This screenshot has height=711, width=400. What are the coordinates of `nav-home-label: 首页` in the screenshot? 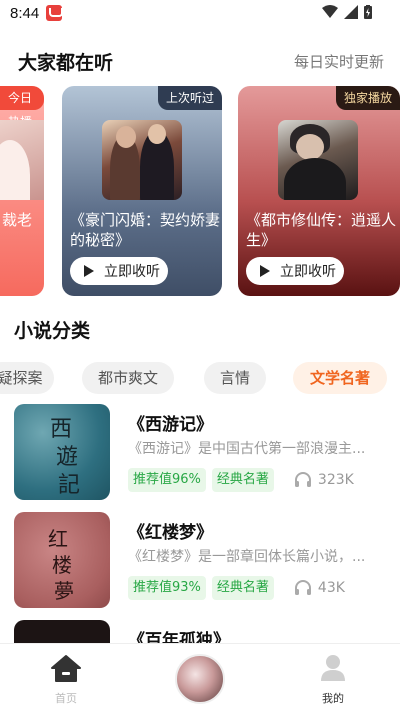 It's located at (66, 698).